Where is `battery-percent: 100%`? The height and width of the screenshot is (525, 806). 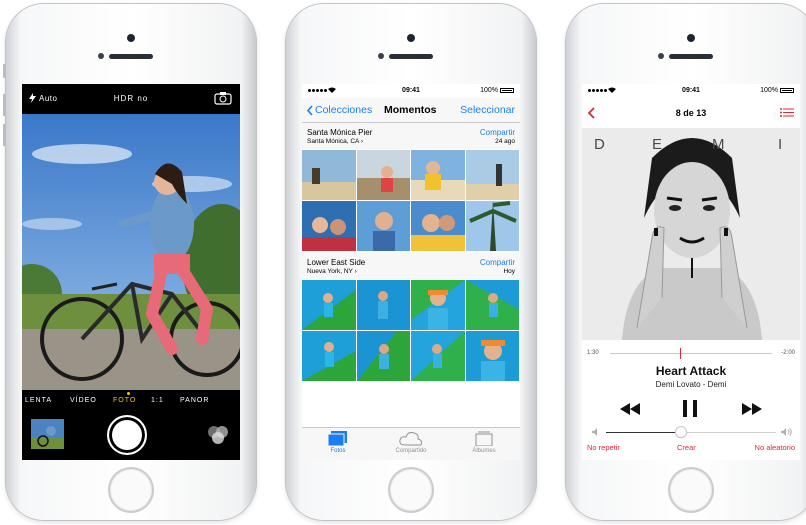 battery-percent: 100% is located at coordinates (769, 90).